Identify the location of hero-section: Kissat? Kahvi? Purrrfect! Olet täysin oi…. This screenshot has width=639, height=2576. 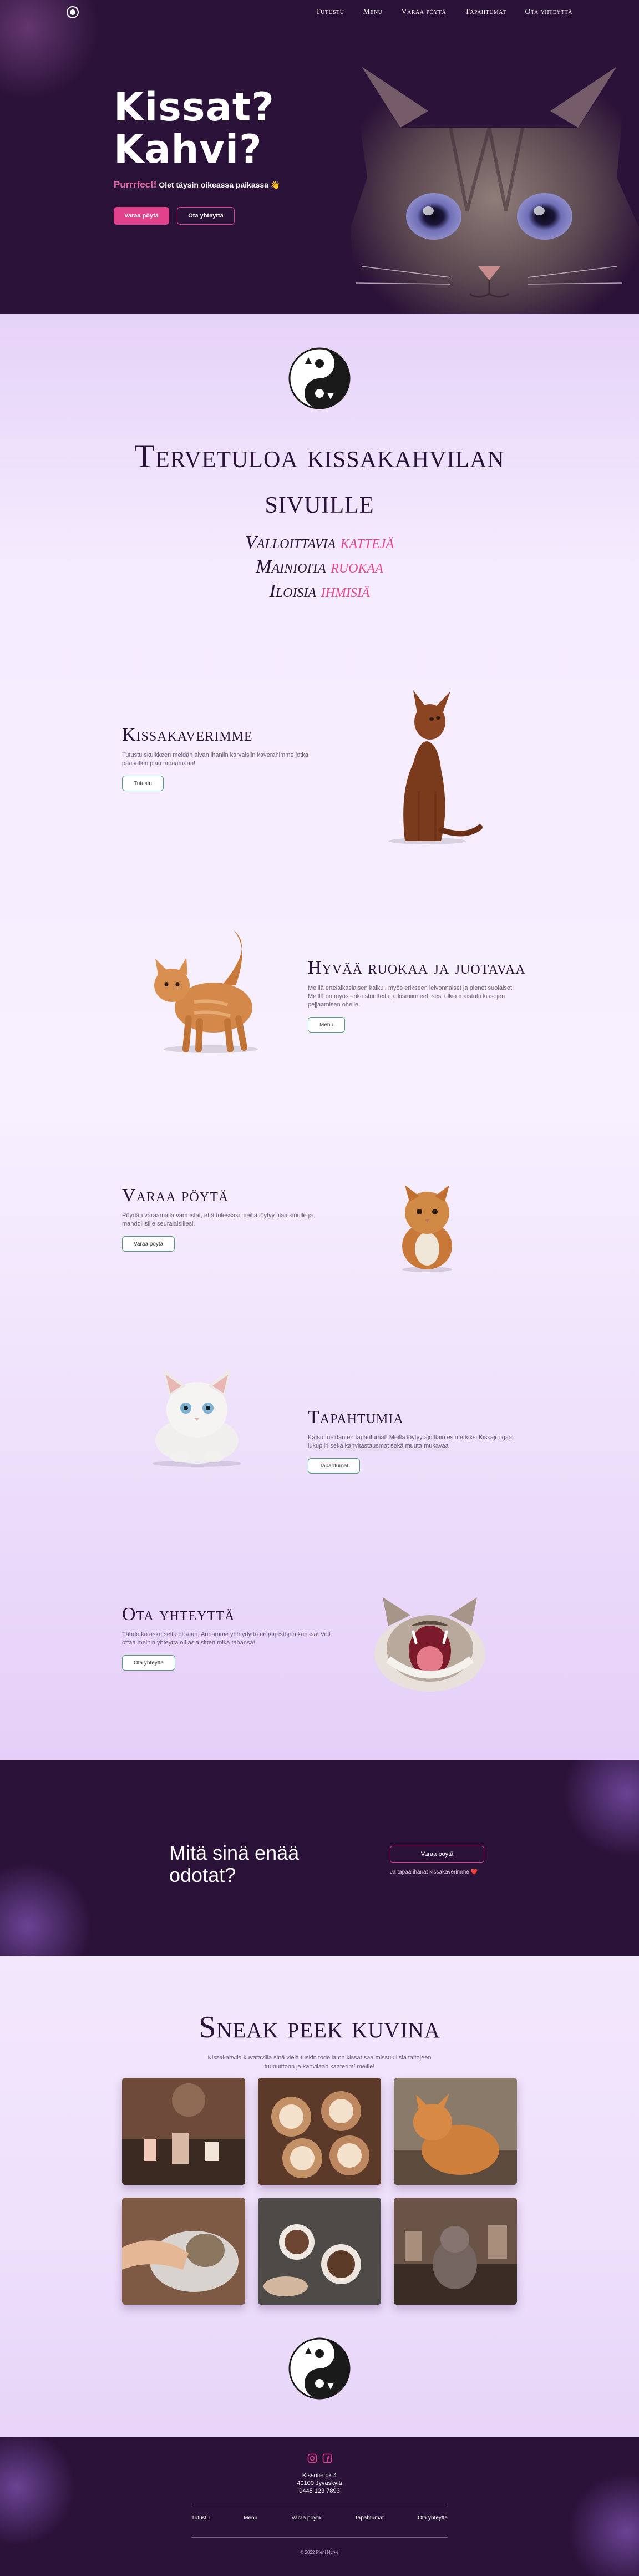
(319, 157).